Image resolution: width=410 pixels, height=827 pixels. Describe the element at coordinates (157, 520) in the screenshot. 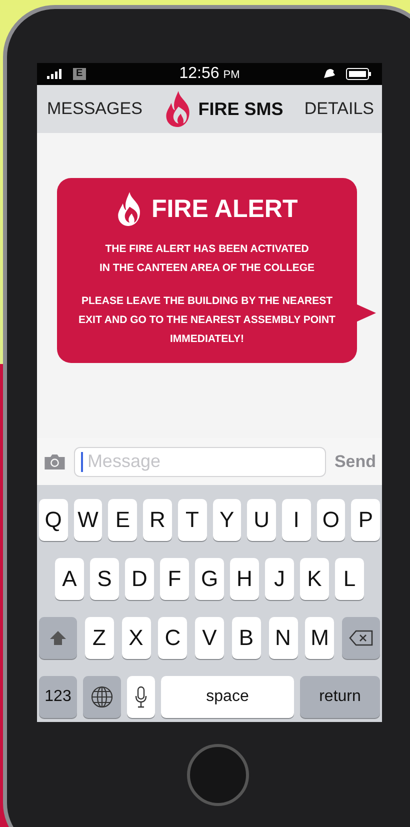

I see `letter-key: R` at that location.